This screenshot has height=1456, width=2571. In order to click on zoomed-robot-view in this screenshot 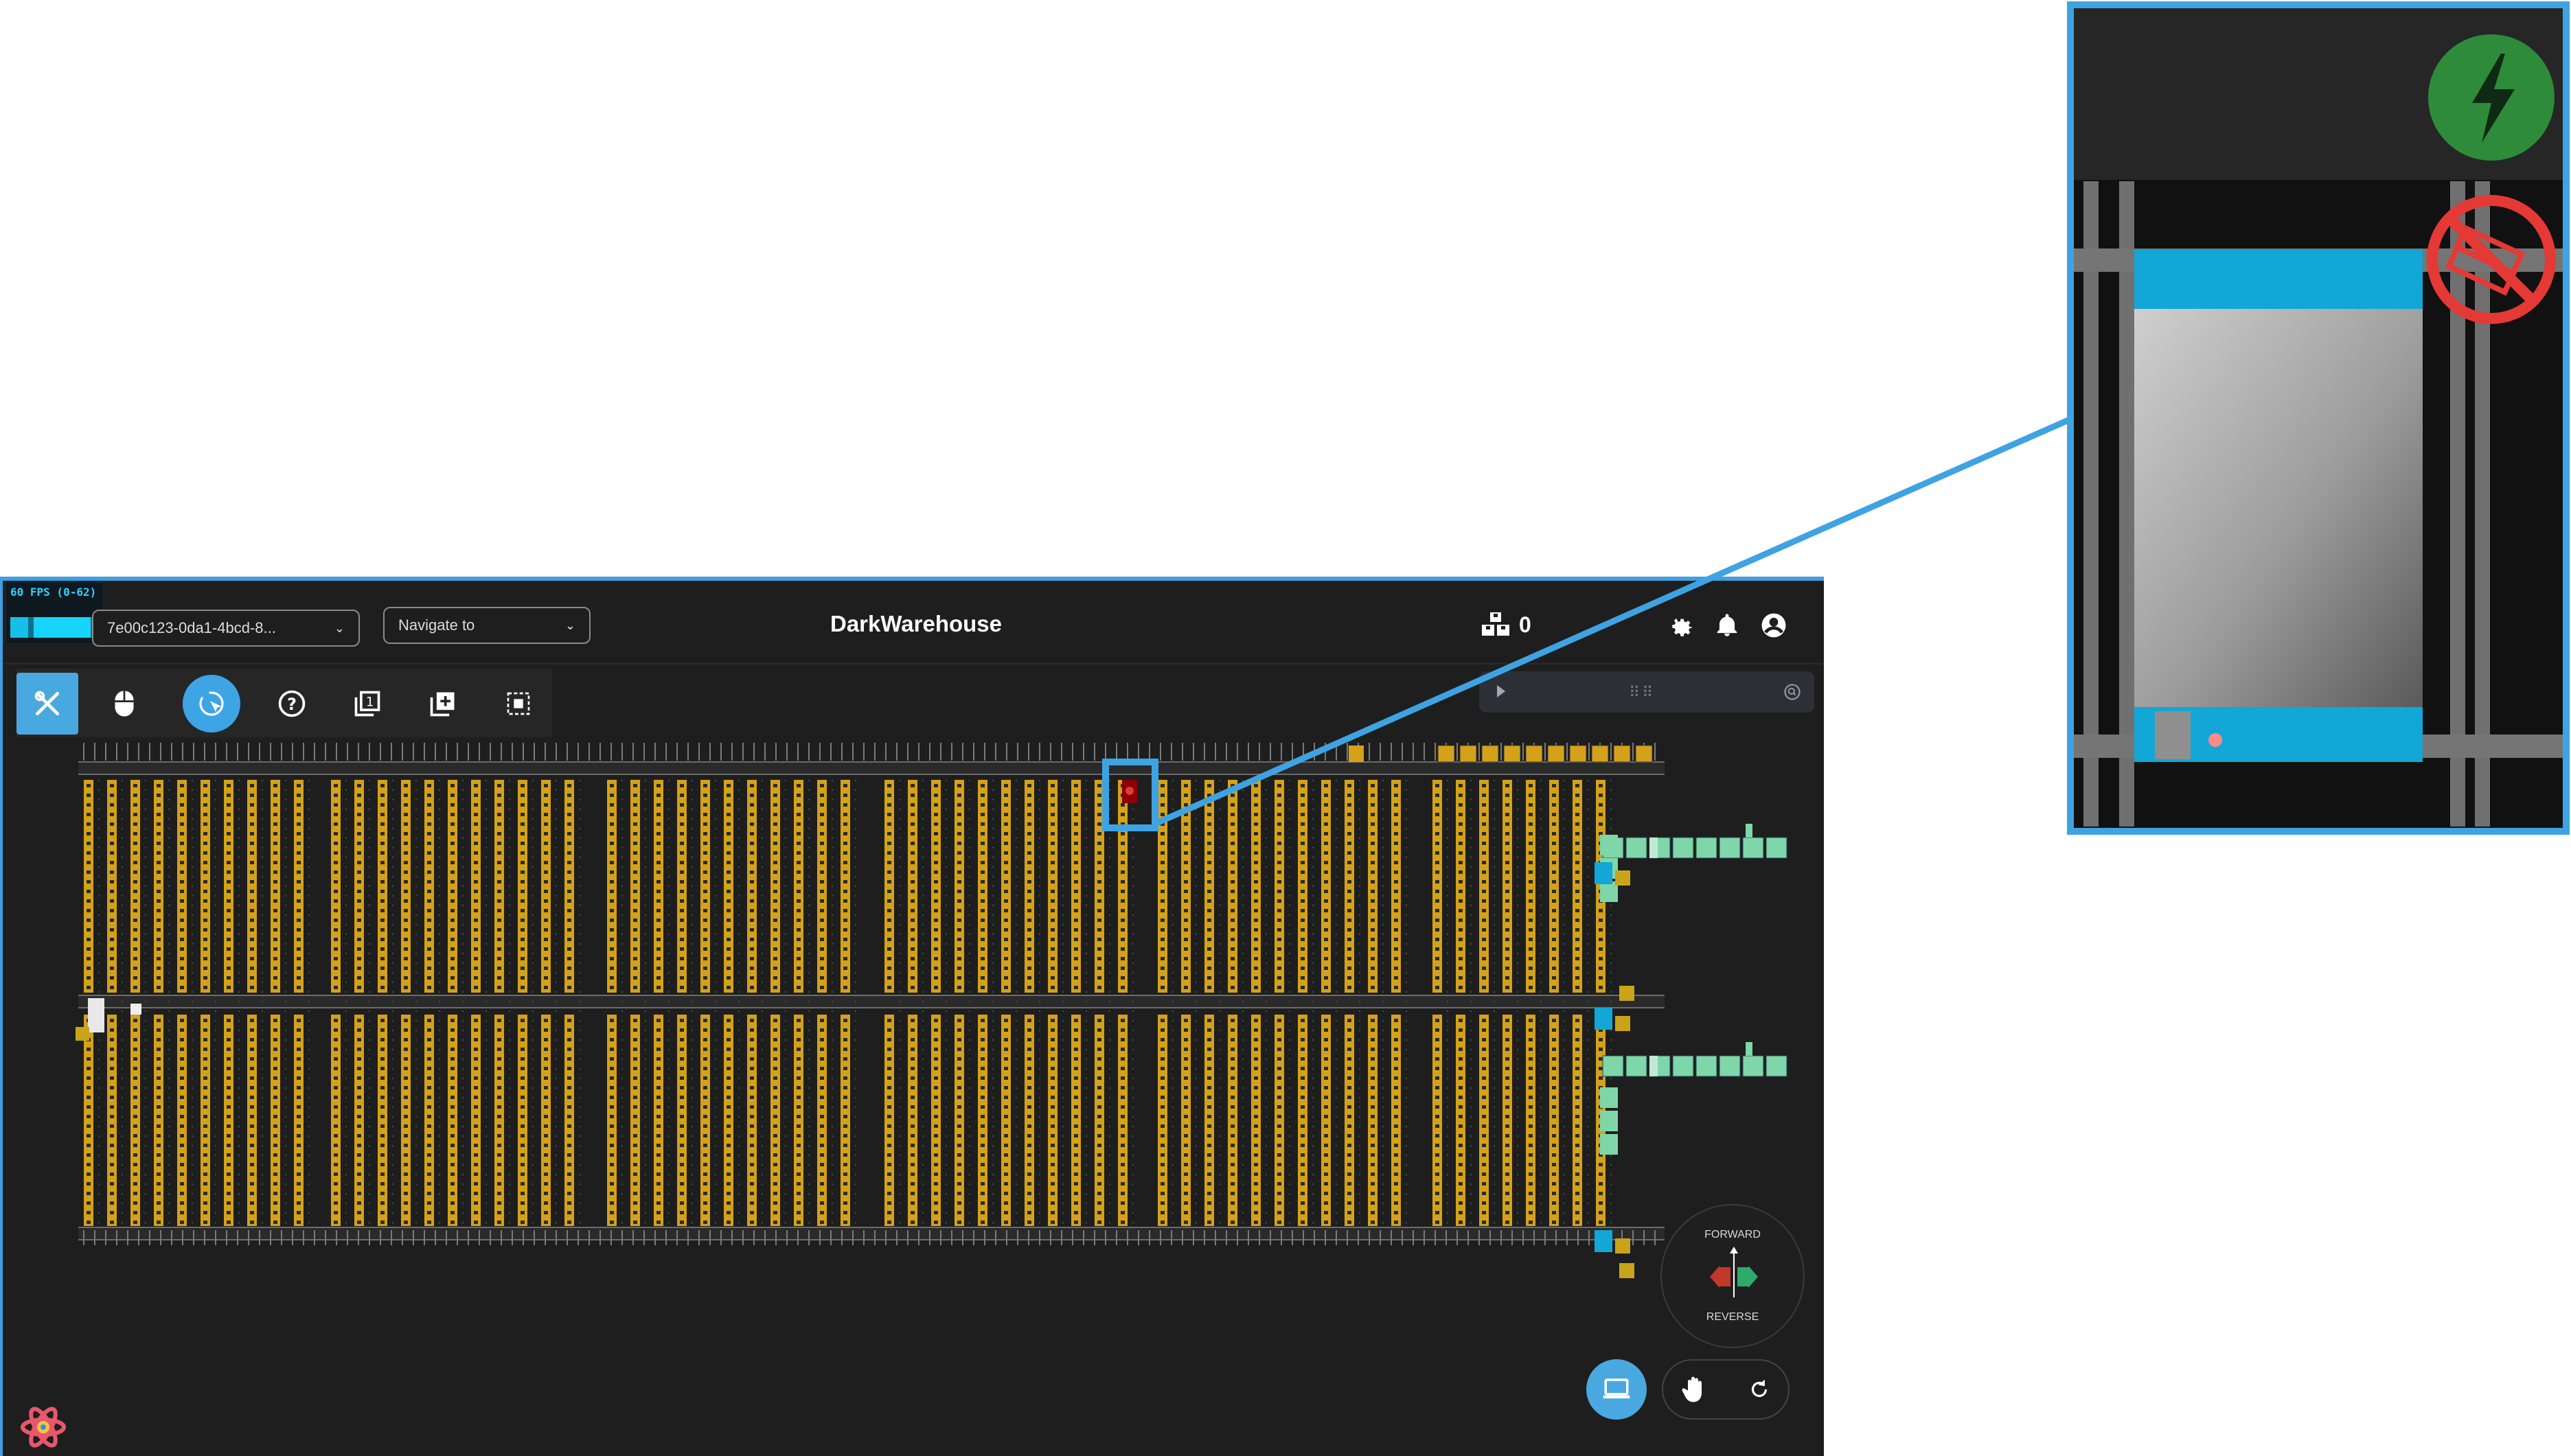, I will do `click(2318, 418)`.